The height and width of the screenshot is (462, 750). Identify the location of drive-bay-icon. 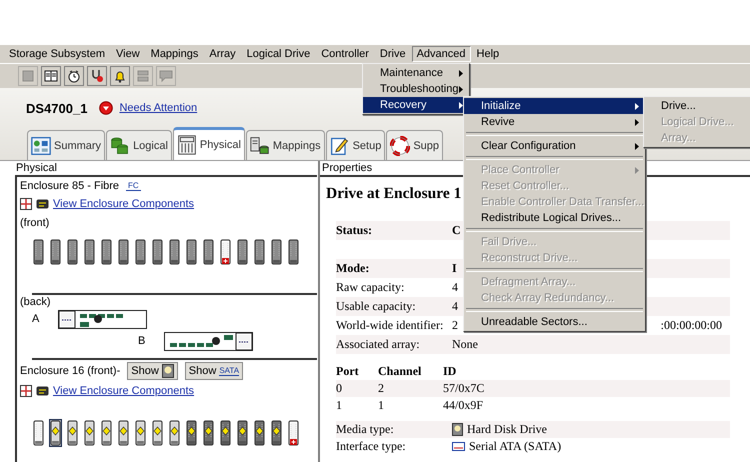
(186, 145).